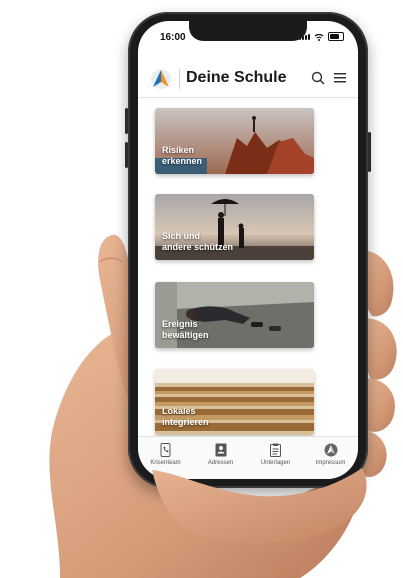 This screenshot has height=578, width=403. I want to click on notch, so click(248, 31).